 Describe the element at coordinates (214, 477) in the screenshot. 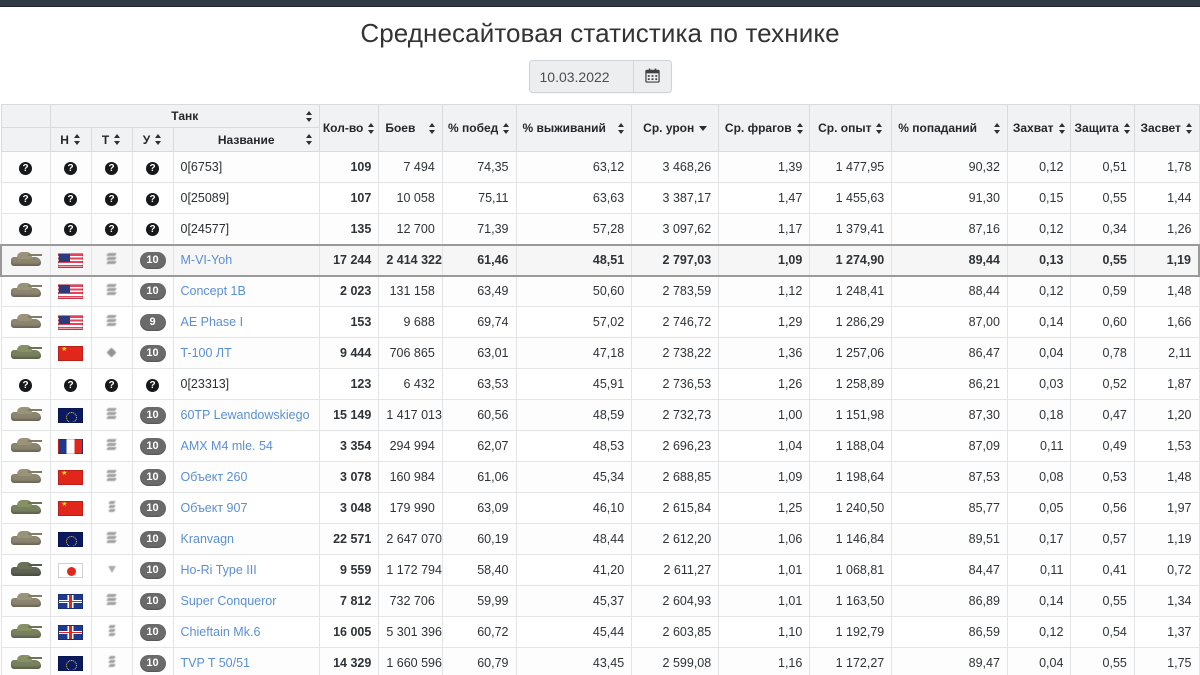

I see `vehicle-name-link: Объект 260` at that location.